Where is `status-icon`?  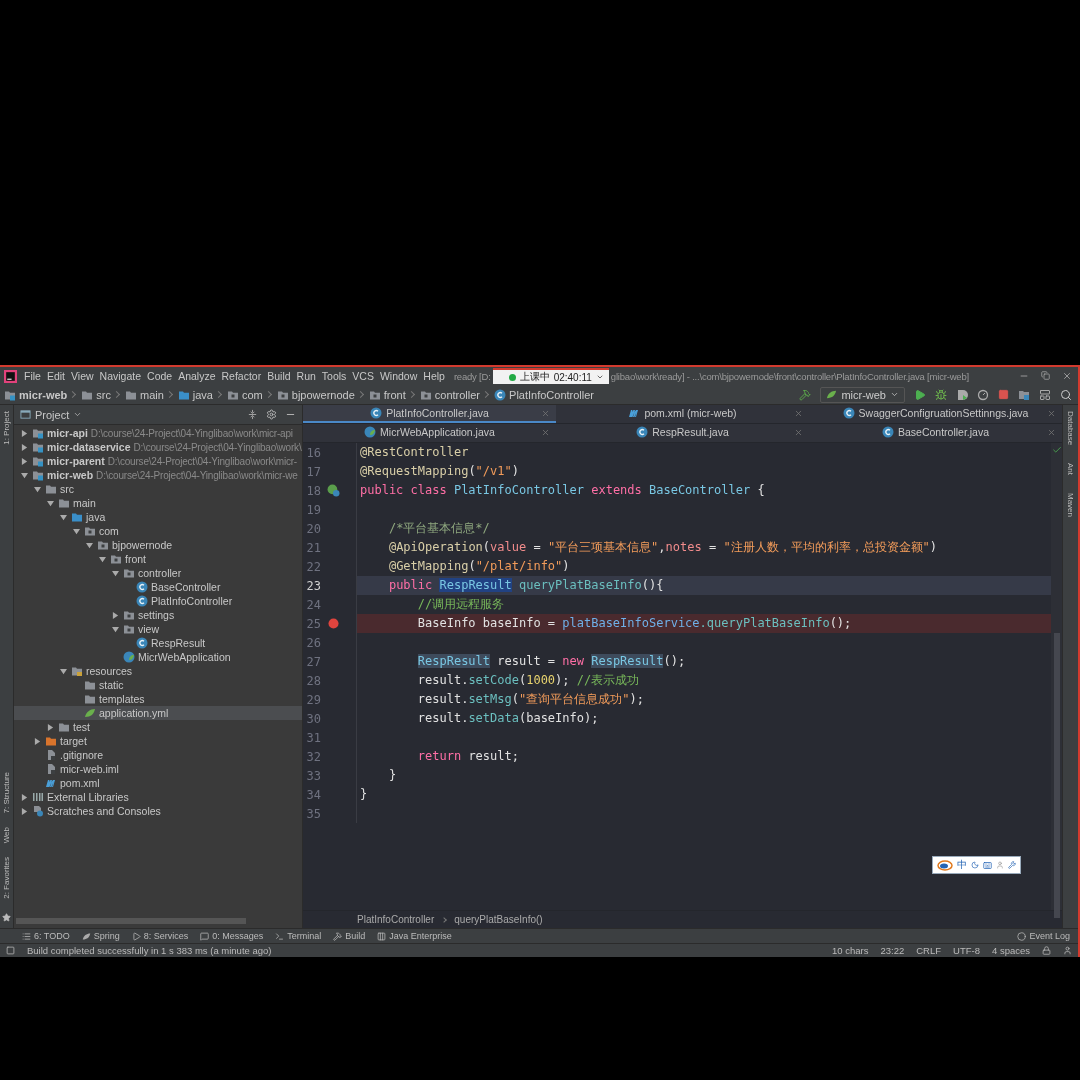
status-icon is located at coordinates (10, 950).